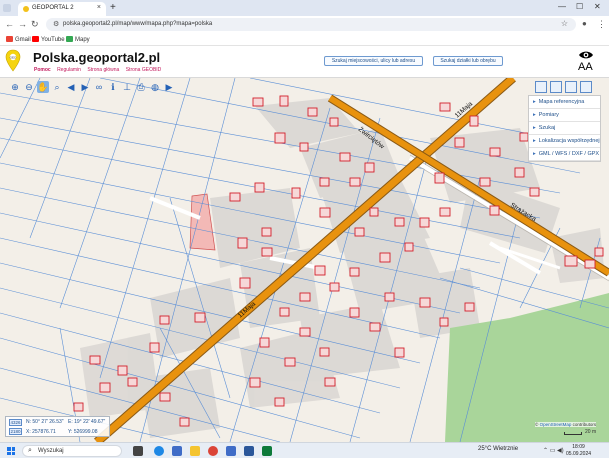  I want to click on new-tab-button: +, so click(113, 7).